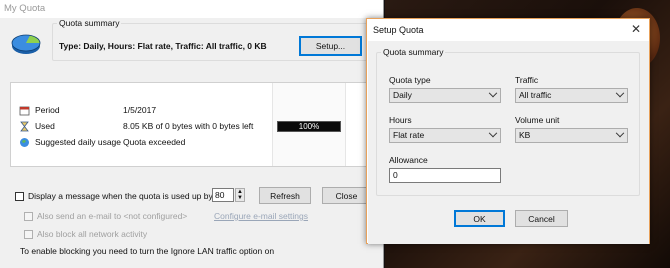  Describe the element at coordinates (92, 234) in the screenshot. I see `block-network-label: Also block all network activity` at that location.